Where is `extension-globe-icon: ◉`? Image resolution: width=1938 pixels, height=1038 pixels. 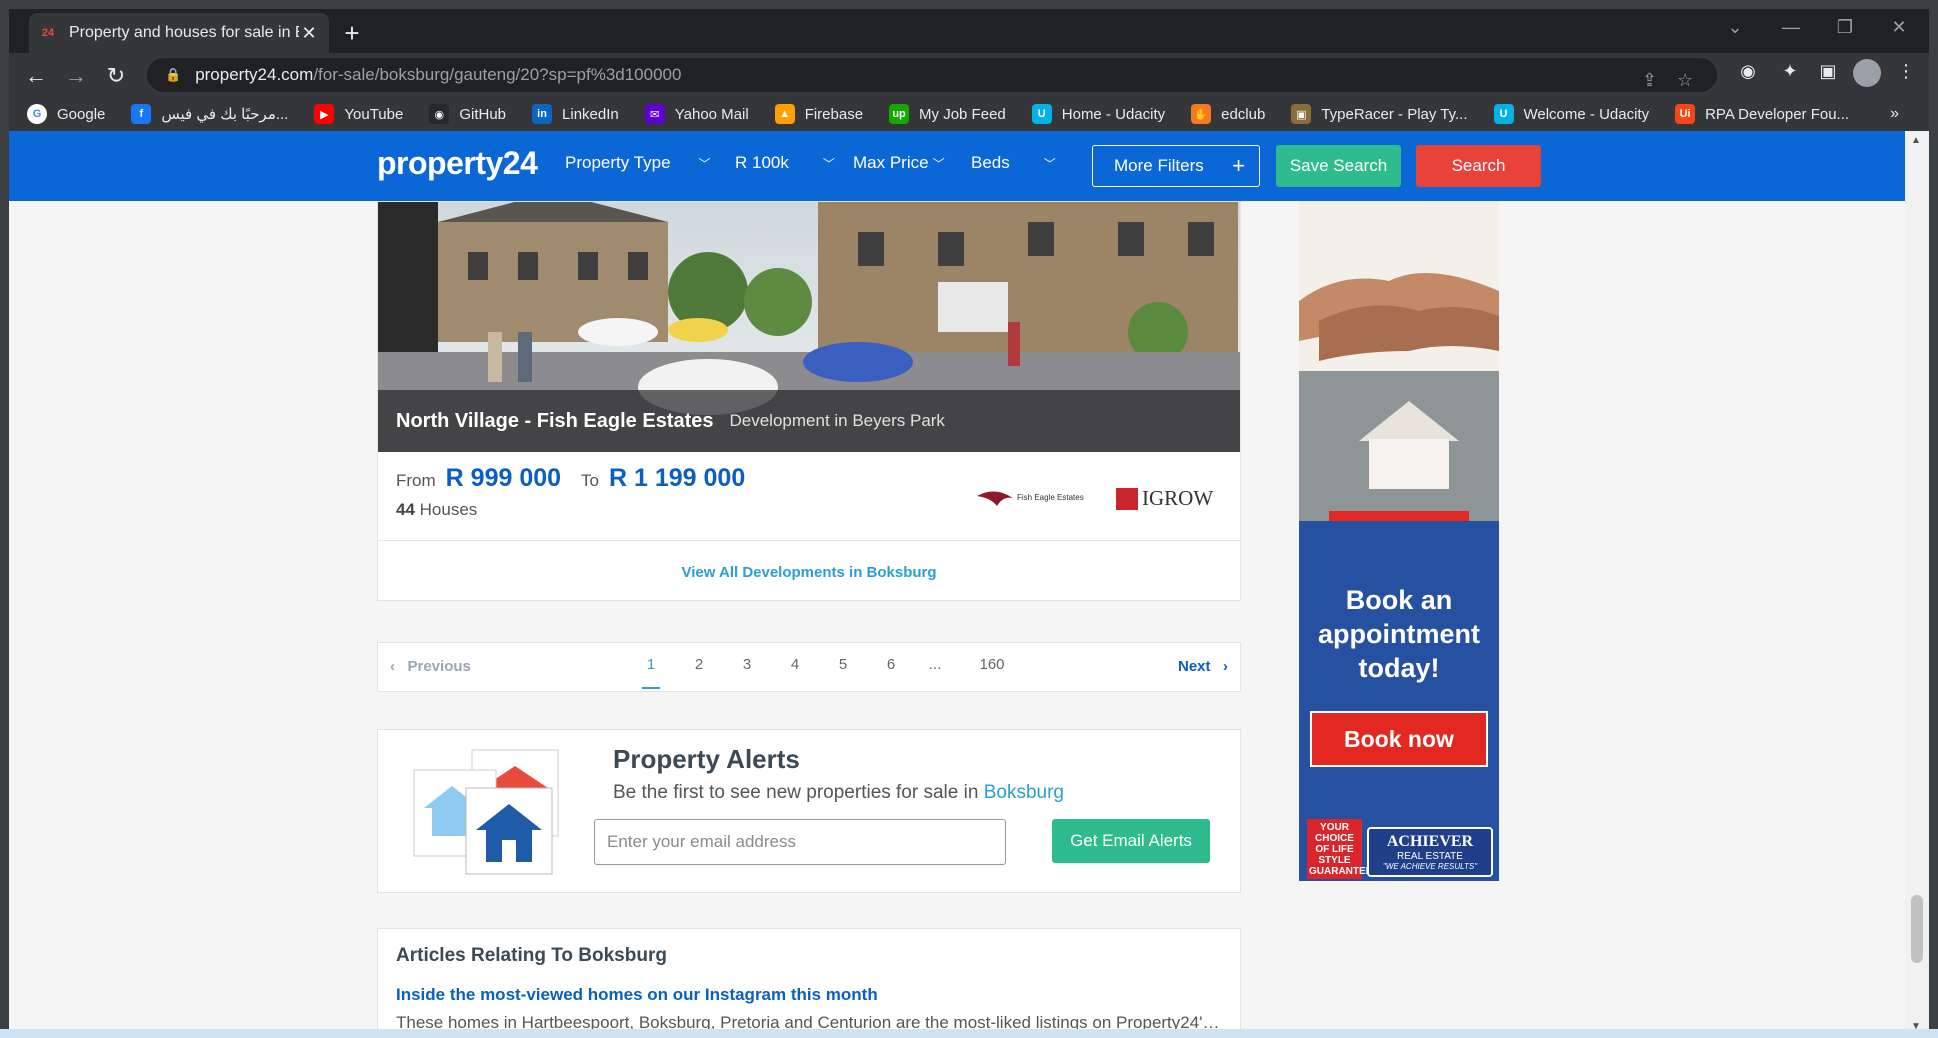
extension-globe-icon: ◉ is located at coordinates (1748, 71).